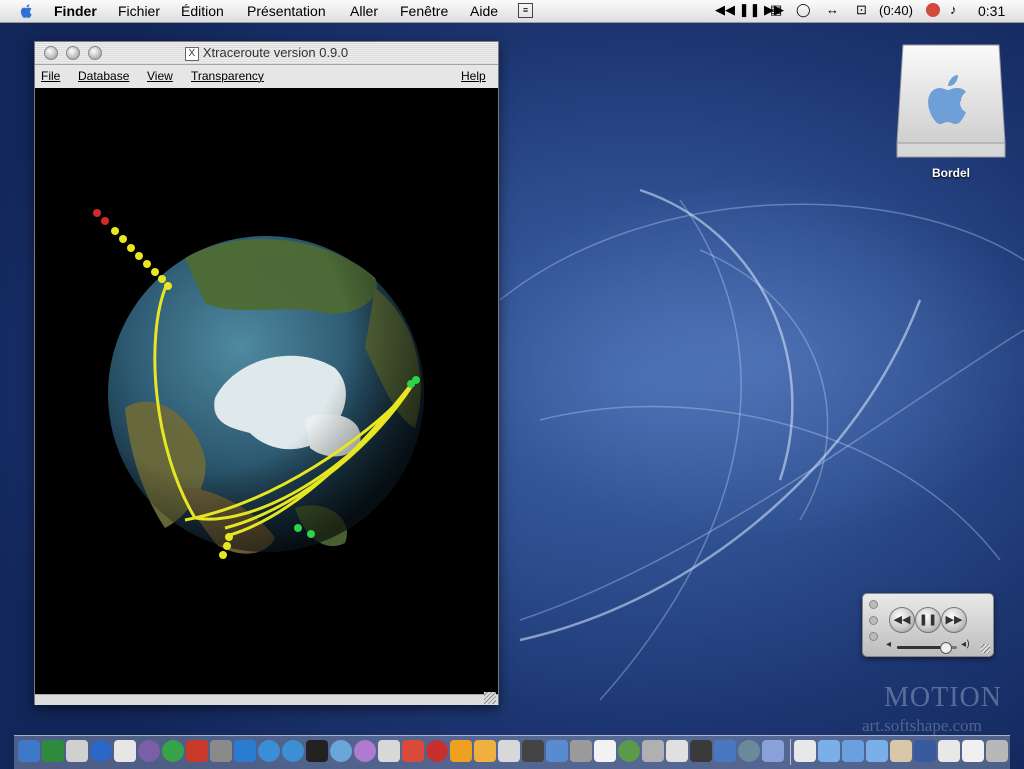 The height and width of the screenshot is (769, 1024). What do you see at coordinates (605, 751) in the screenshot?
I see `x11-app-icon` at bounding box center [605, 751].